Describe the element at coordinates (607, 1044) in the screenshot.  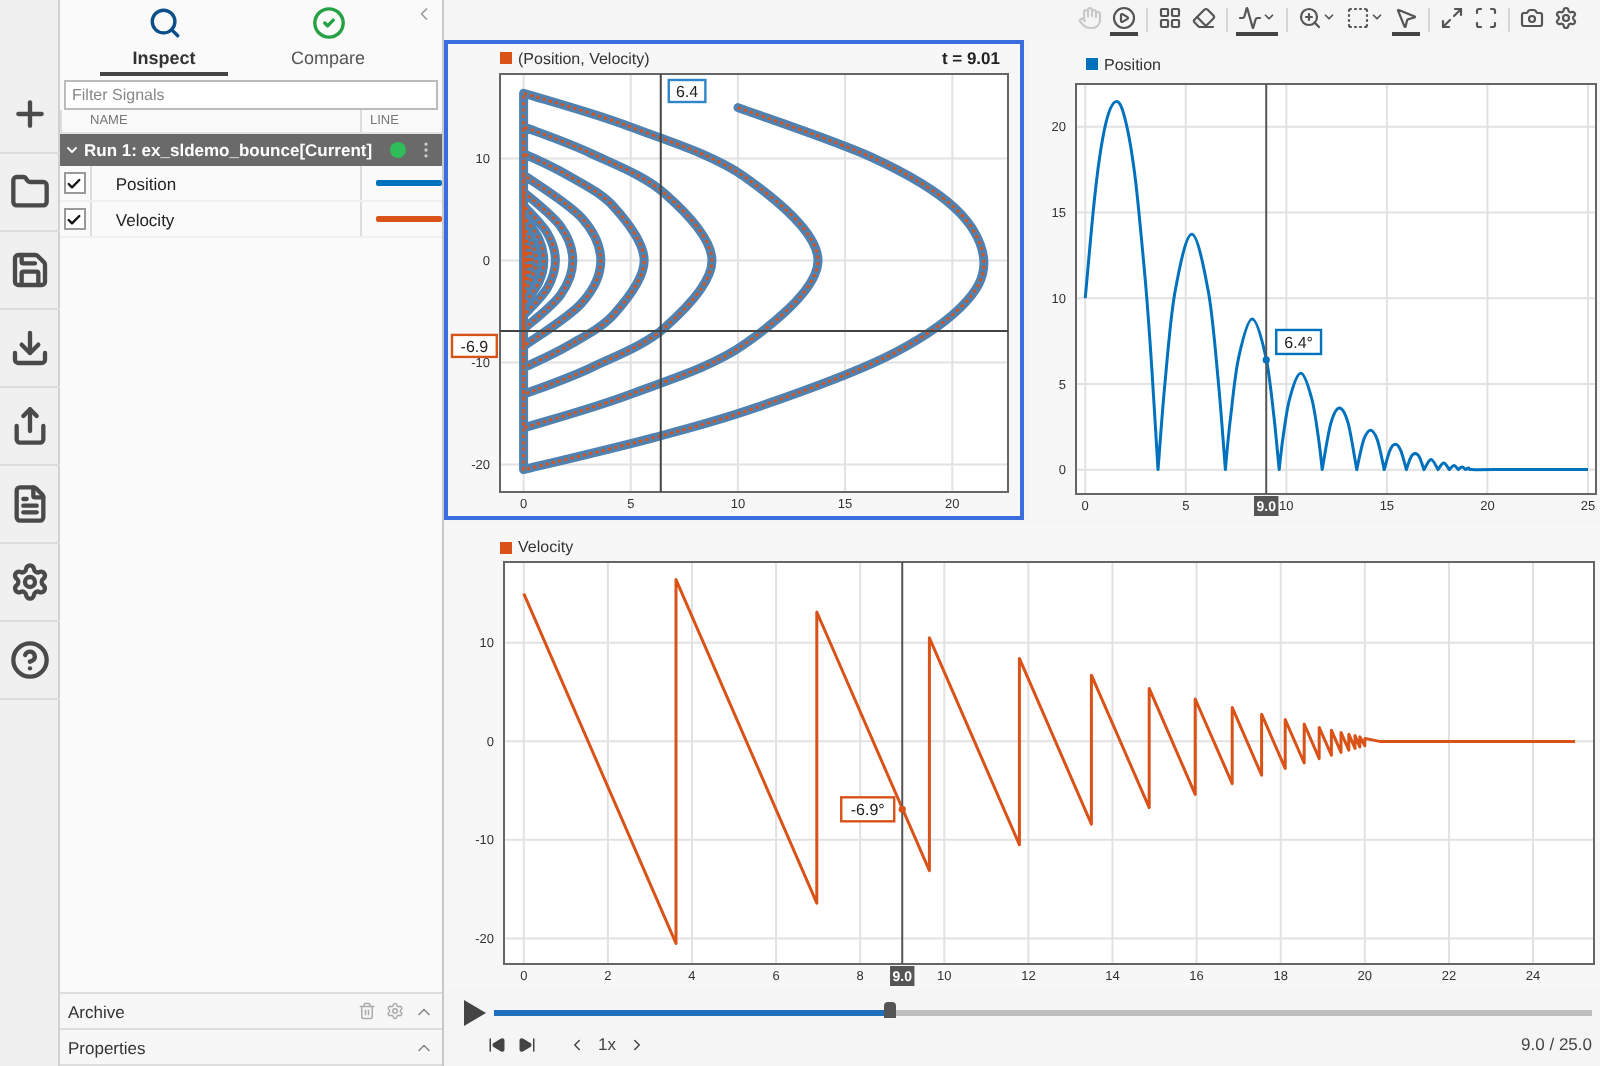
I see `speed-label: 1x` at that location.